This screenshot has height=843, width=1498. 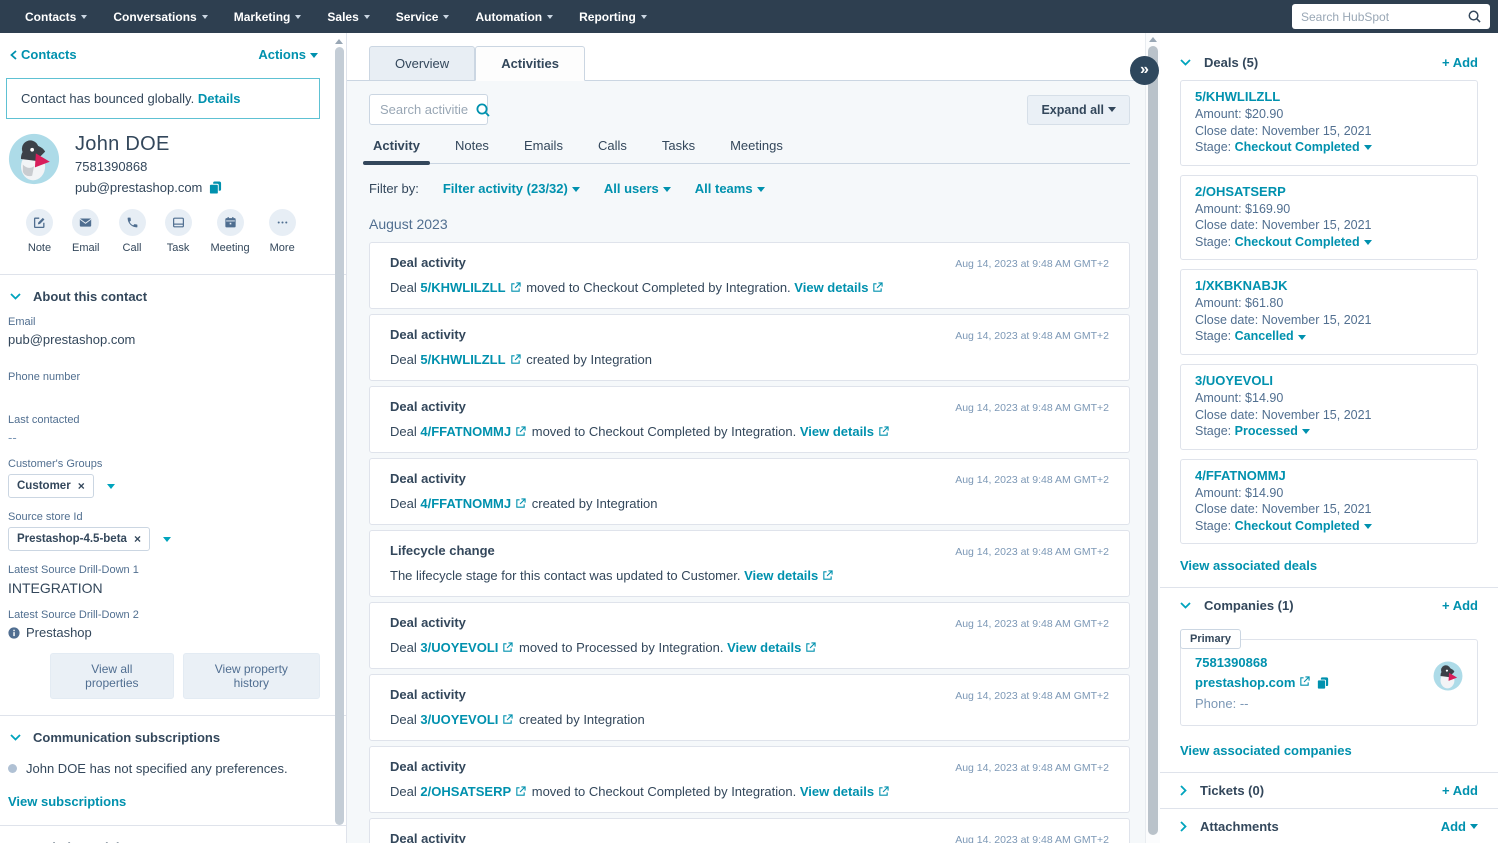 I want to click on quick-action-task-button: Task, so click(x=178, y=231).